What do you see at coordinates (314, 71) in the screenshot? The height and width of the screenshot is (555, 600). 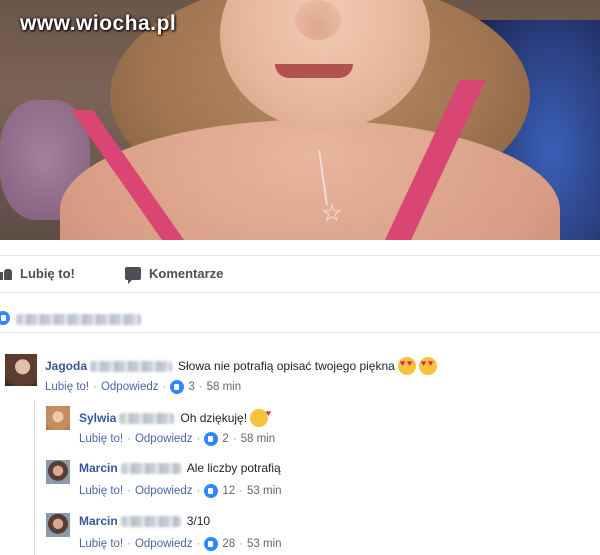 I see `photo-smile` at bounding box center [314, 71].